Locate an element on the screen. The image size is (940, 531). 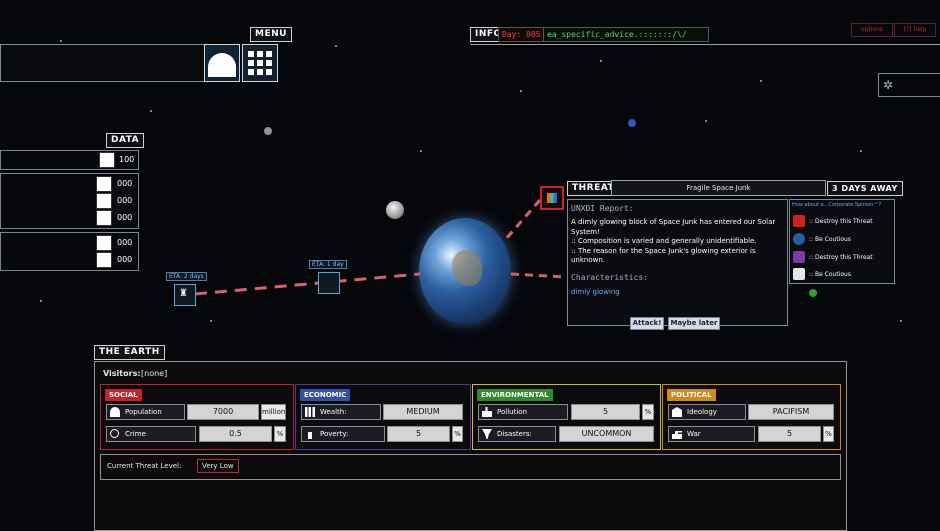
dome-button is located at coordinates (222, 63).